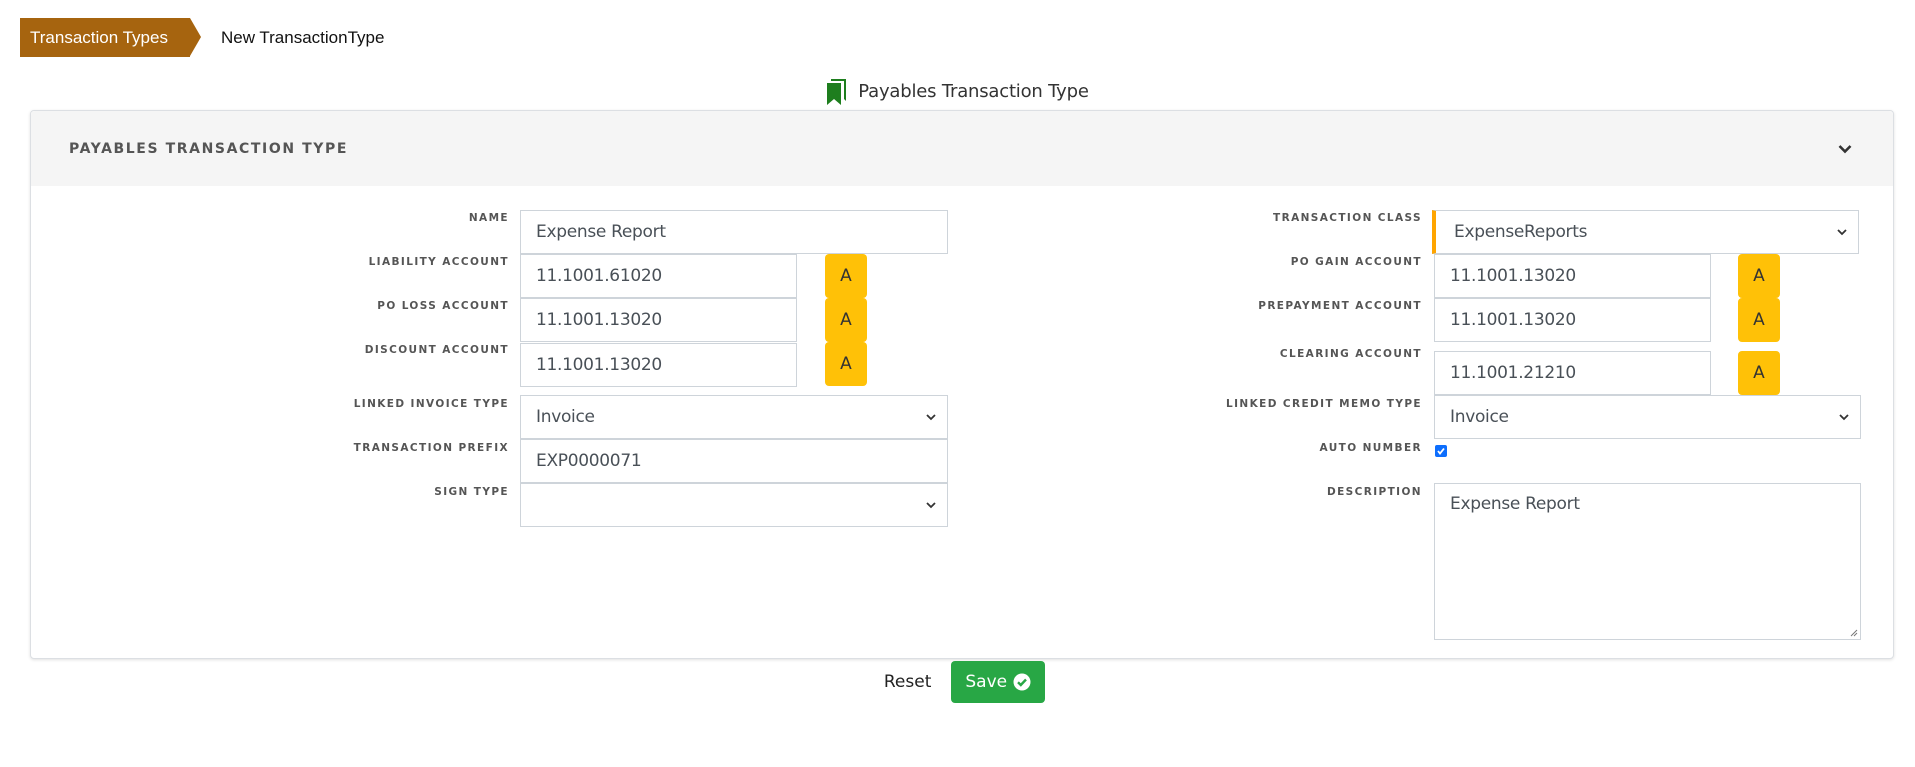  What do you see at coordinates (908, 682) in the screenshot?
I see `reset-button: Reset` at bounding box center [908, 682].